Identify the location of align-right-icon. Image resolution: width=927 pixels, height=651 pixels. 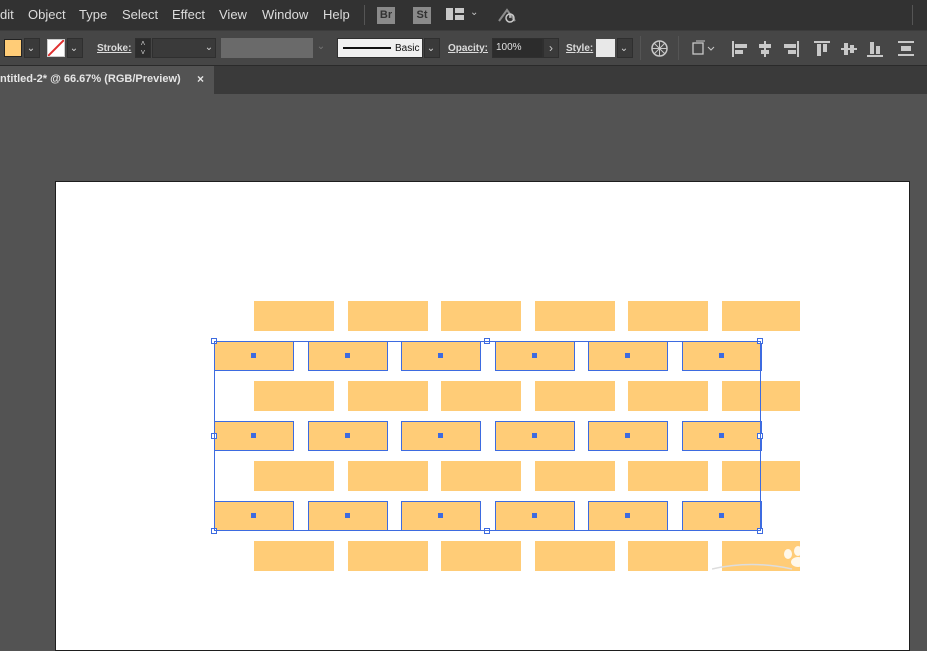
(791, 49).